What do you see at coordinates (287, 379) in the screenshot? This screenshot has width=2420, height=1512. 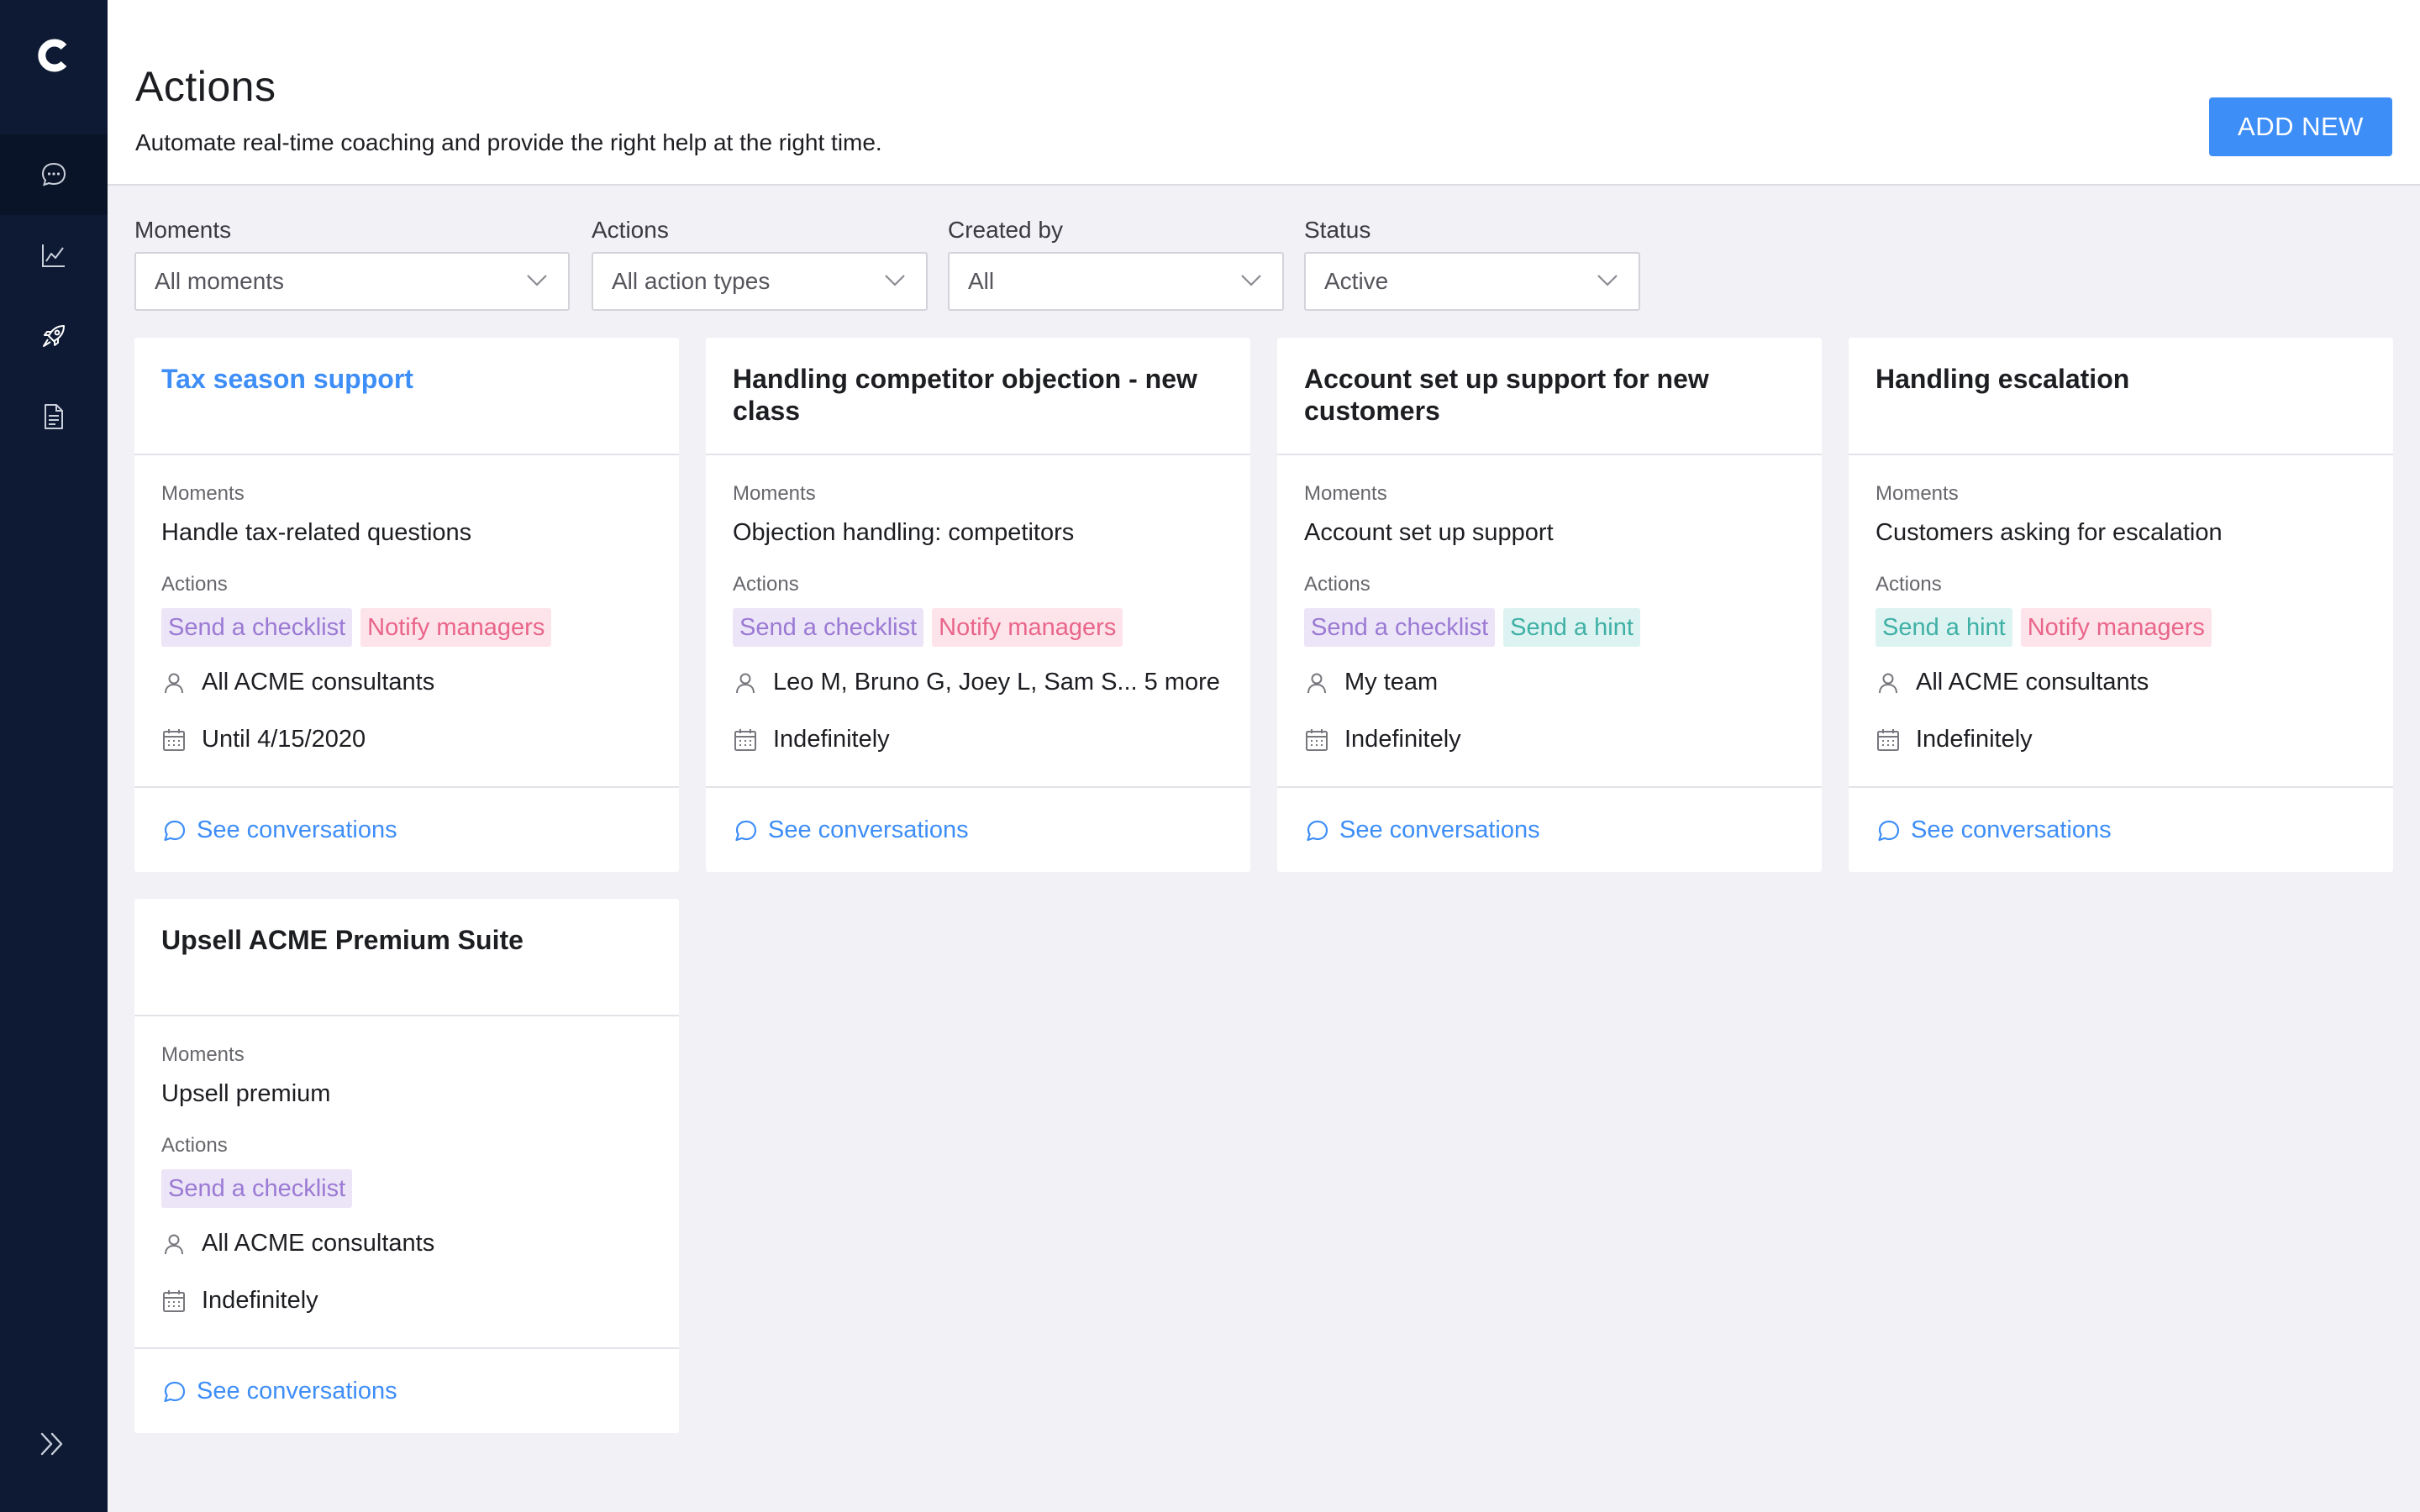 I see `card-title-line: Tax season support` at bounding box center [287, 379].